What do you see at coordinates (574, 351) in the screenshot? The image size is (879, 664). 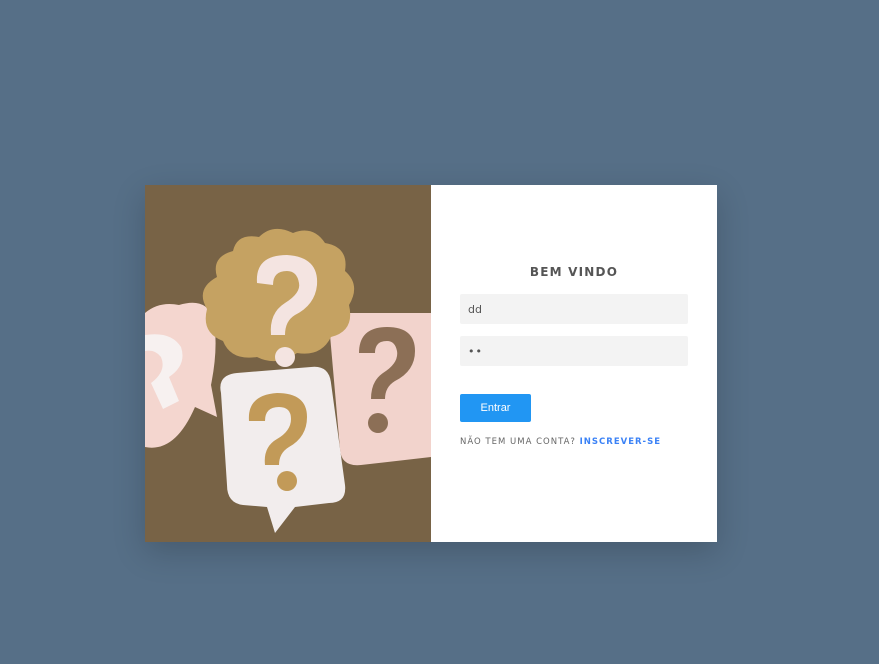 I see `password-input` at bounding box center [574, 351].